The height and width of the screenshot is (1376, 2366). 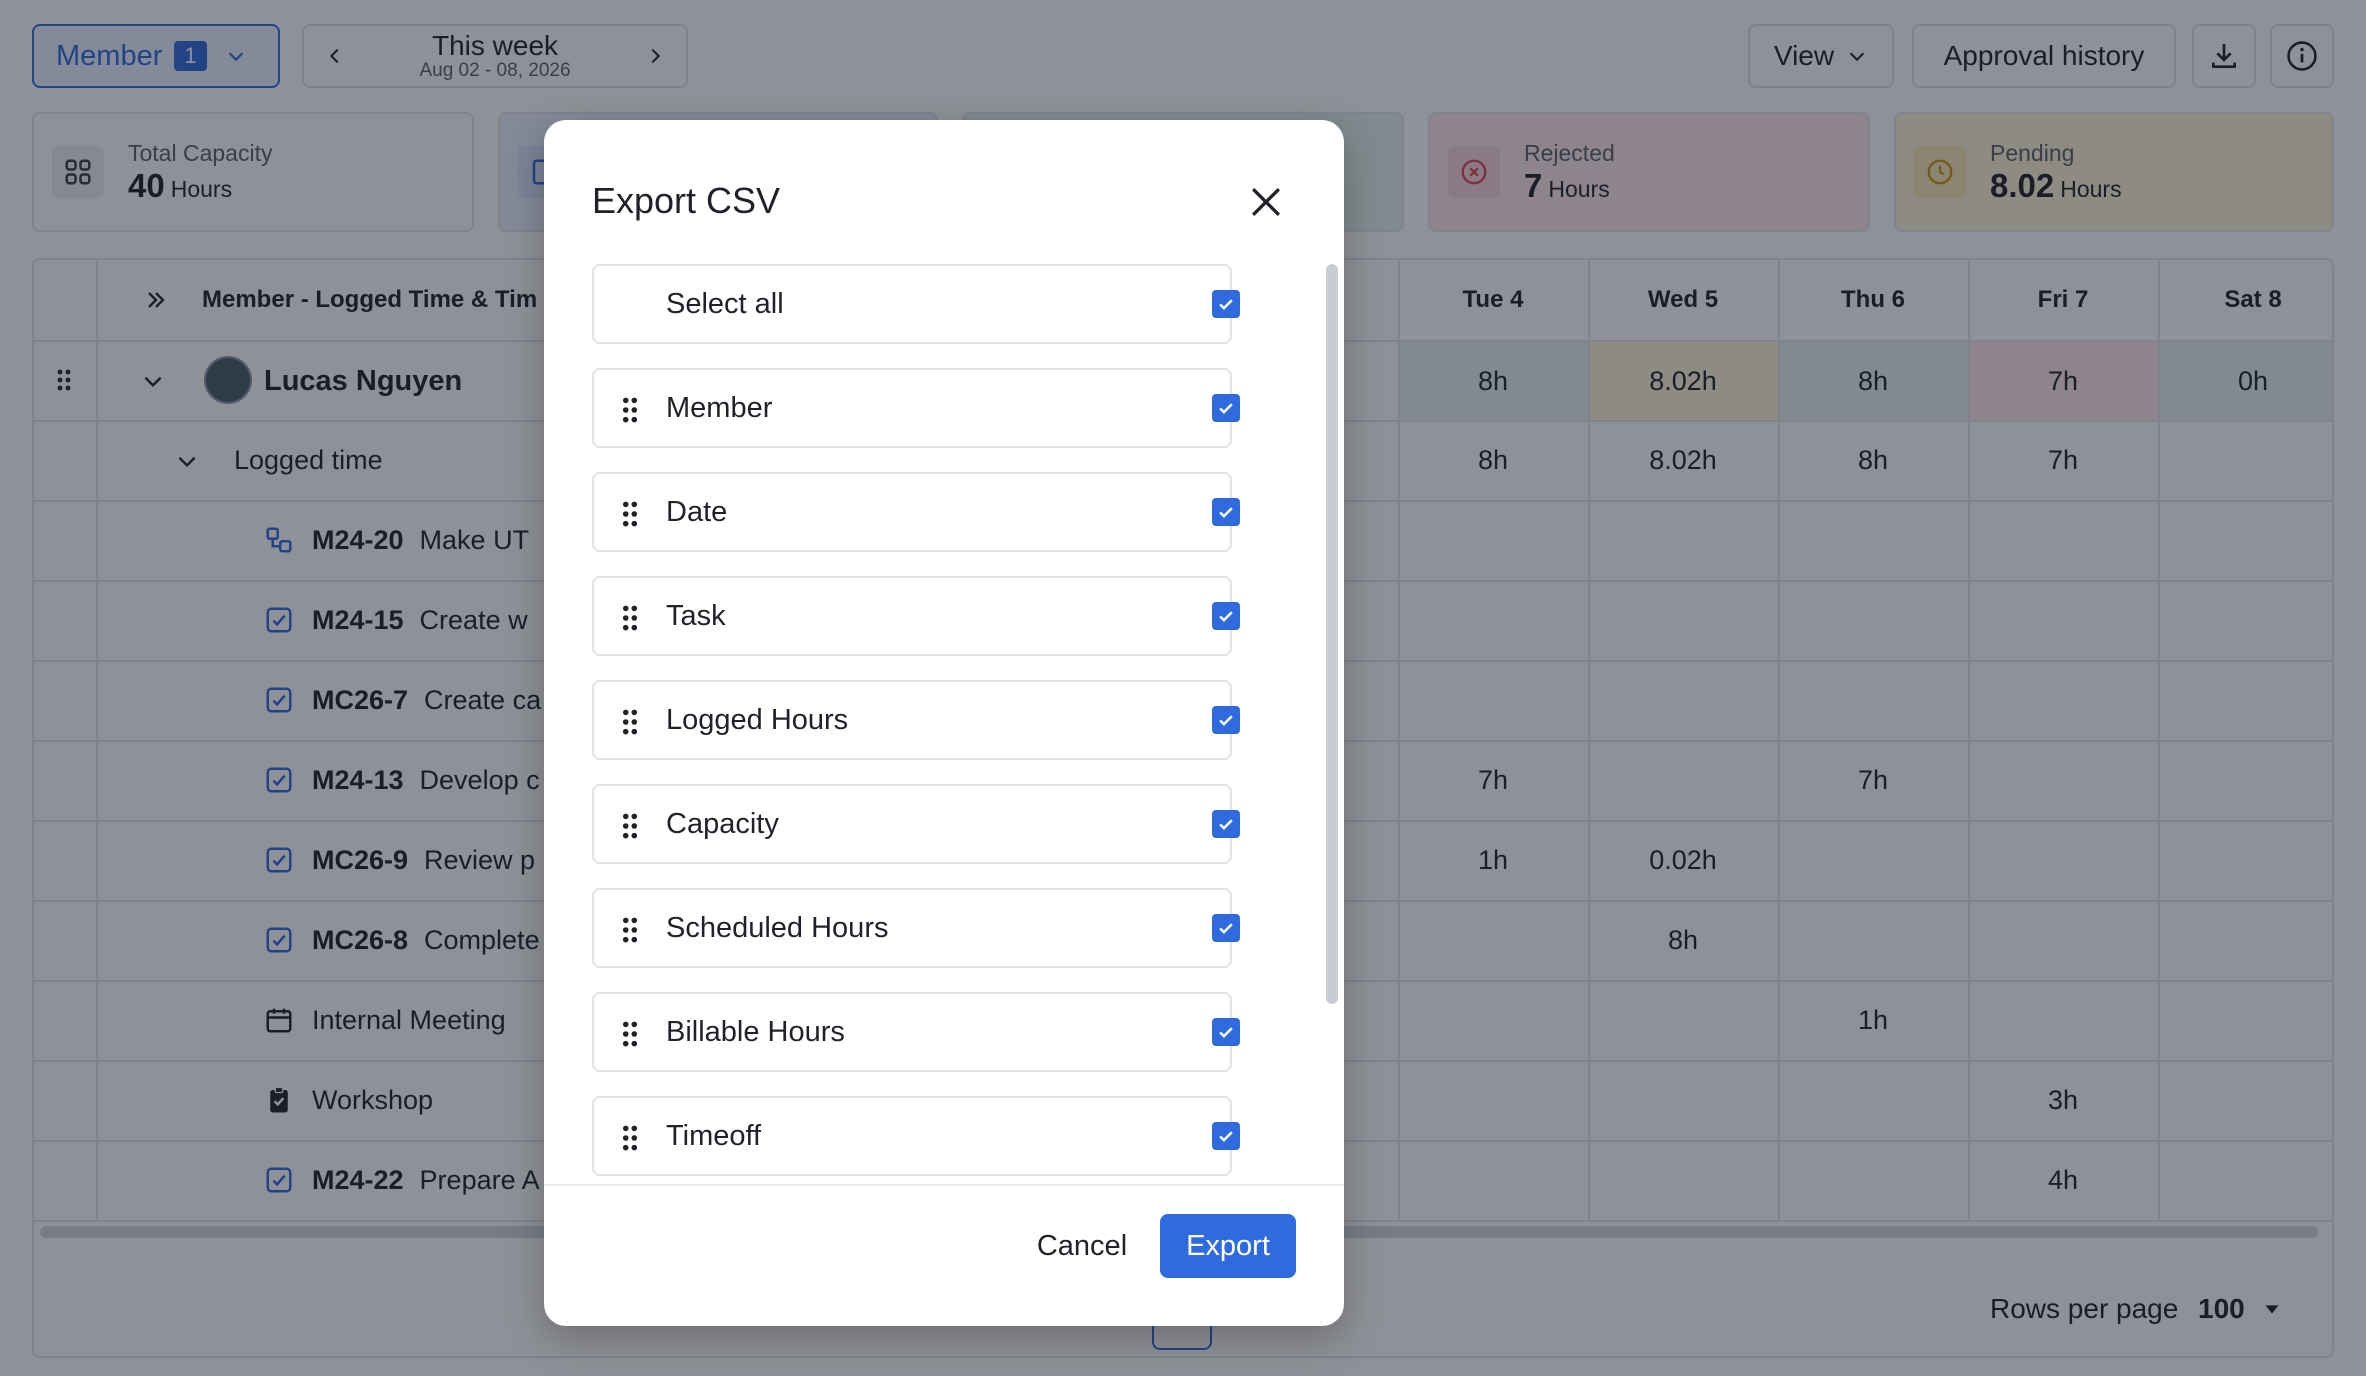 What do you see at coordinates (755, 1031) in the screenshot?
I see `option-label: Billable Hours` at bounding box center [755, 1031].